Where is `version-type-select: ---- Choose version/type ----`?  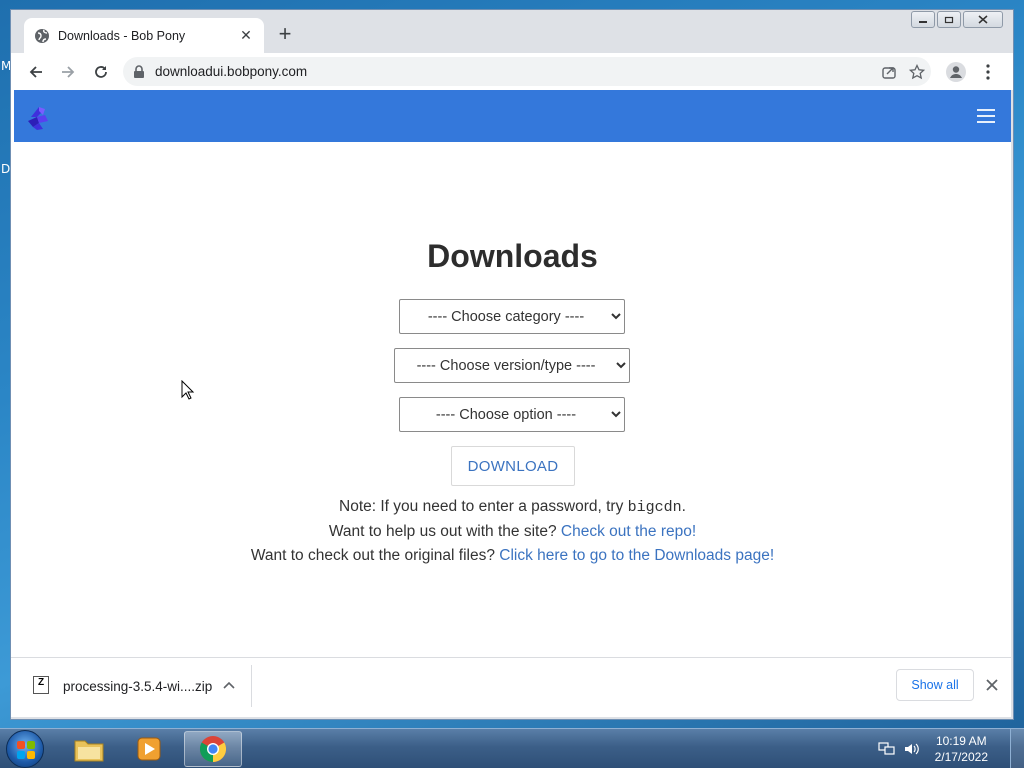 version-type-select: ---- Choose version/type ---- is located at coordinates (512, 365).